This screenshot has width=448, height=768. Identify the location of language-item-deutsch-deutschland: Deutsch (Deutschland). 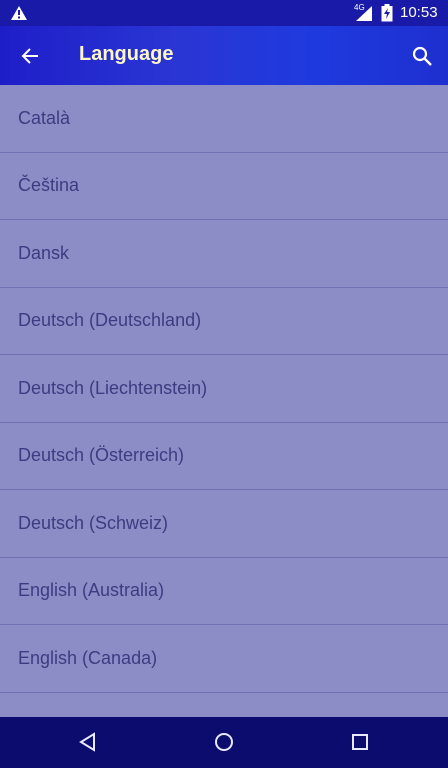
(224, 321).